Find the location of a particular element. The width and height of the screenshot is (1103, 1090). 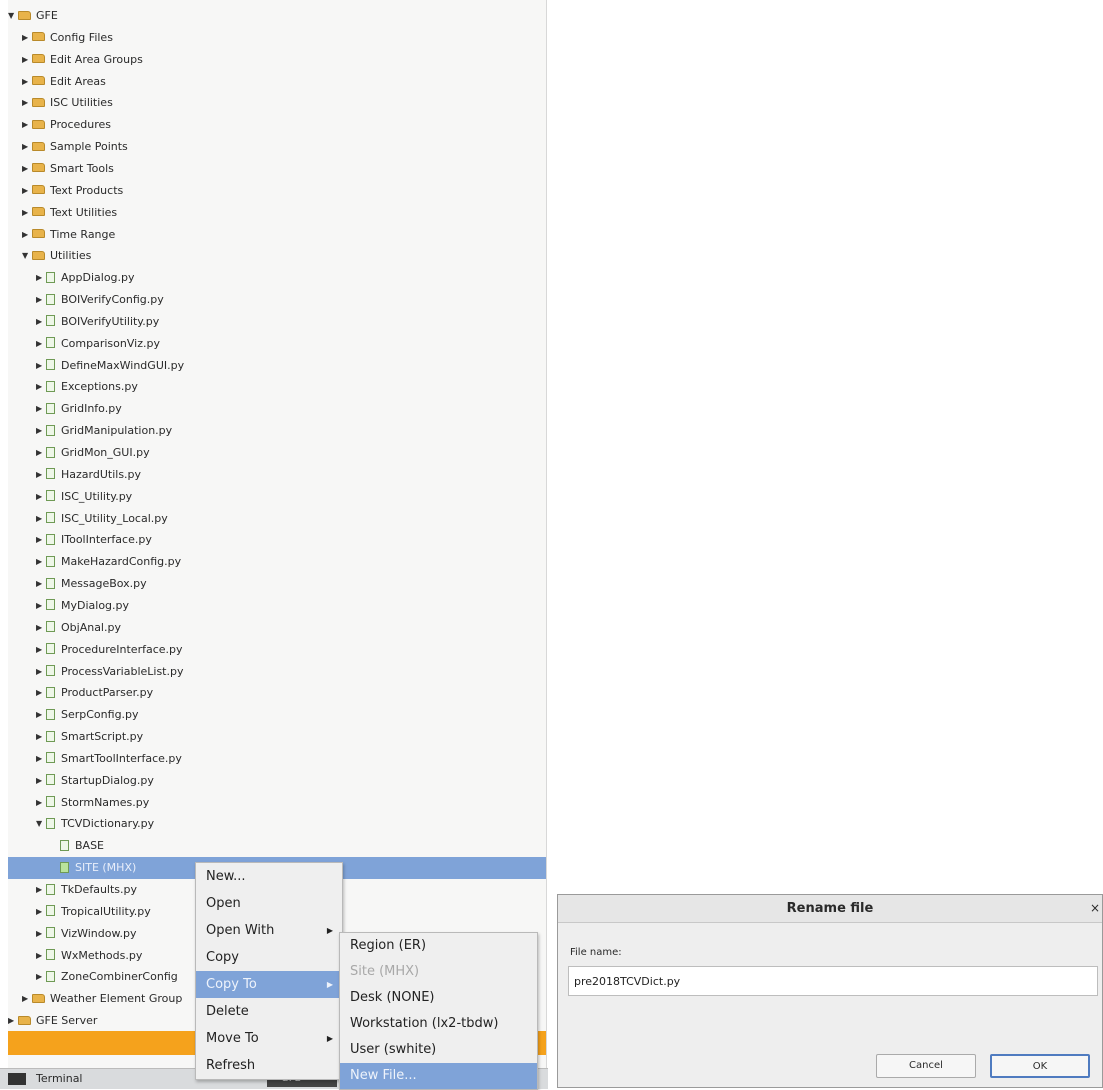

tree-item: ▶ ISC Utilities is located at coordinates (67, 103).